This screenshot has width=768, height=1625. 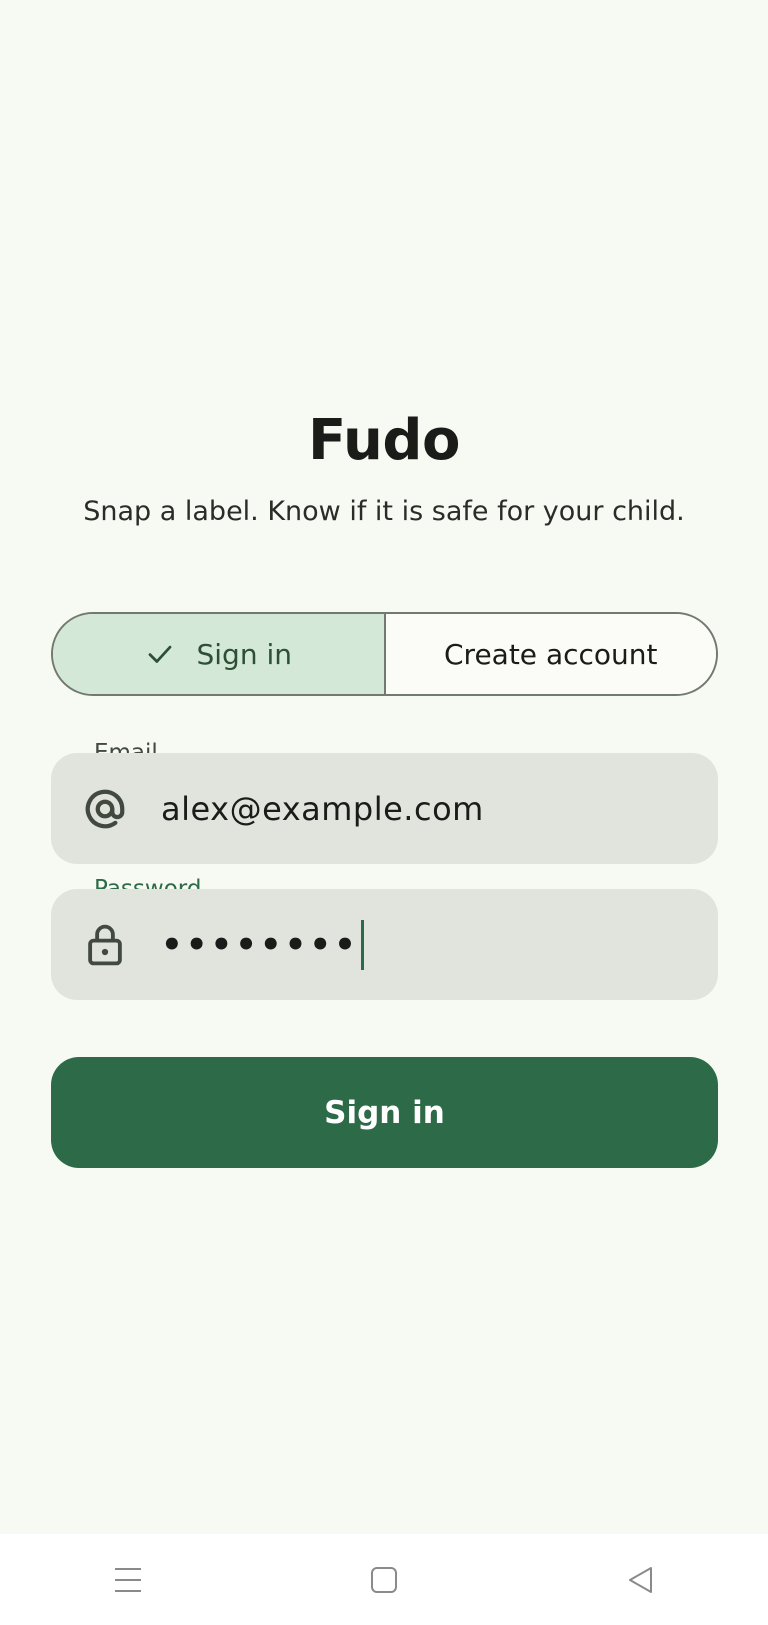 I want to click on email-input: alex@example.com, so click(x=322, y=809).